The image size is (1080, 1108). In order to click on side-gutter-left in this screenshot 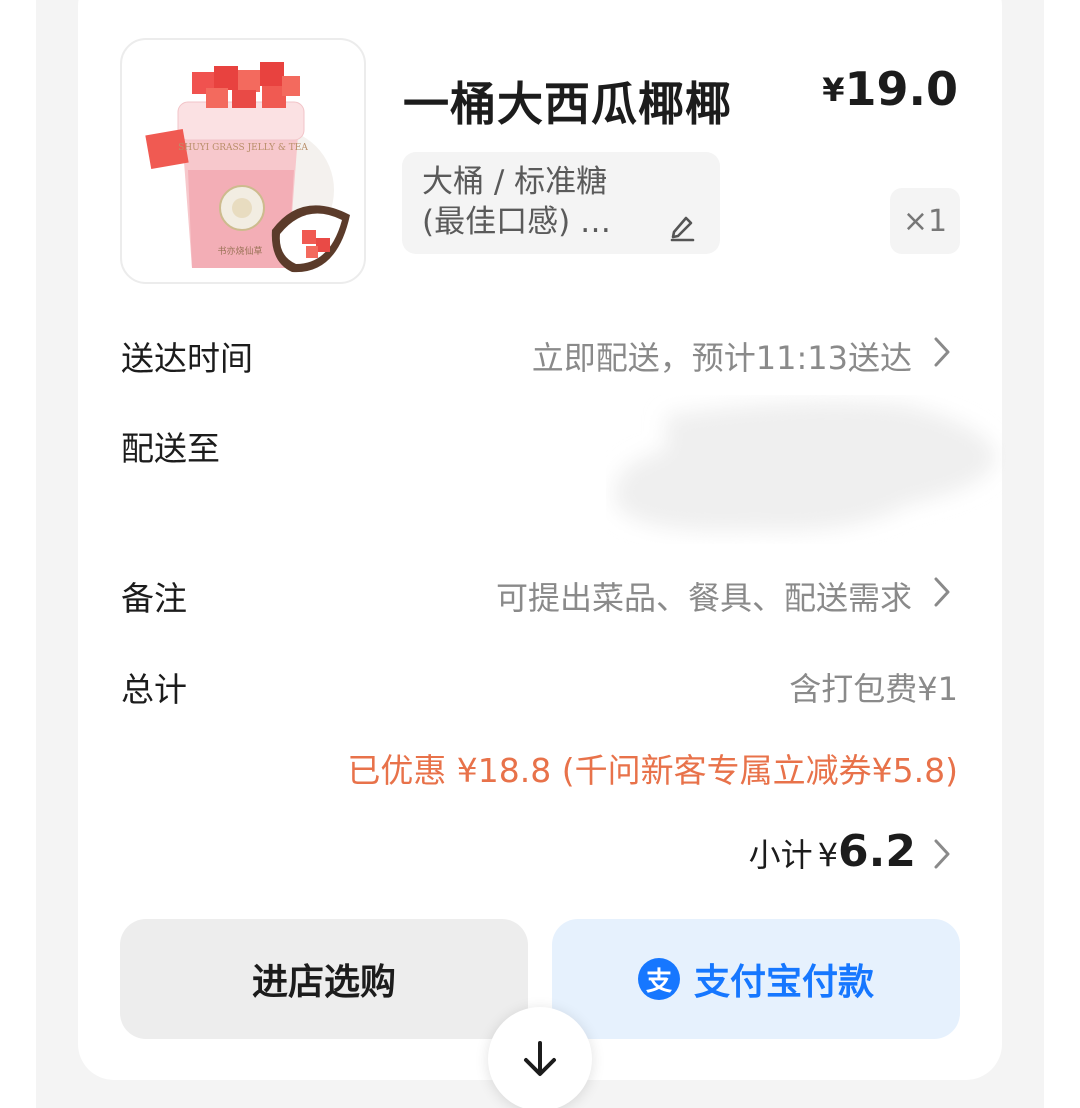, I will do `click(18, 554)`.